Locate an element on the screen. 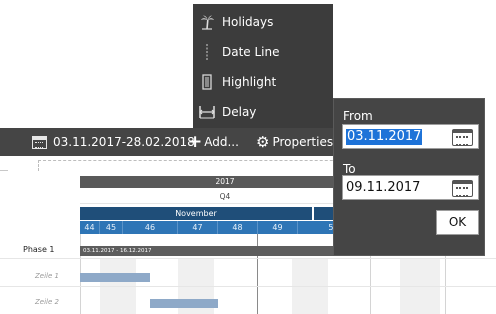 The width and height of the screenshot is (496, 314). week-46: 46 is located at coordinates (150, 227).